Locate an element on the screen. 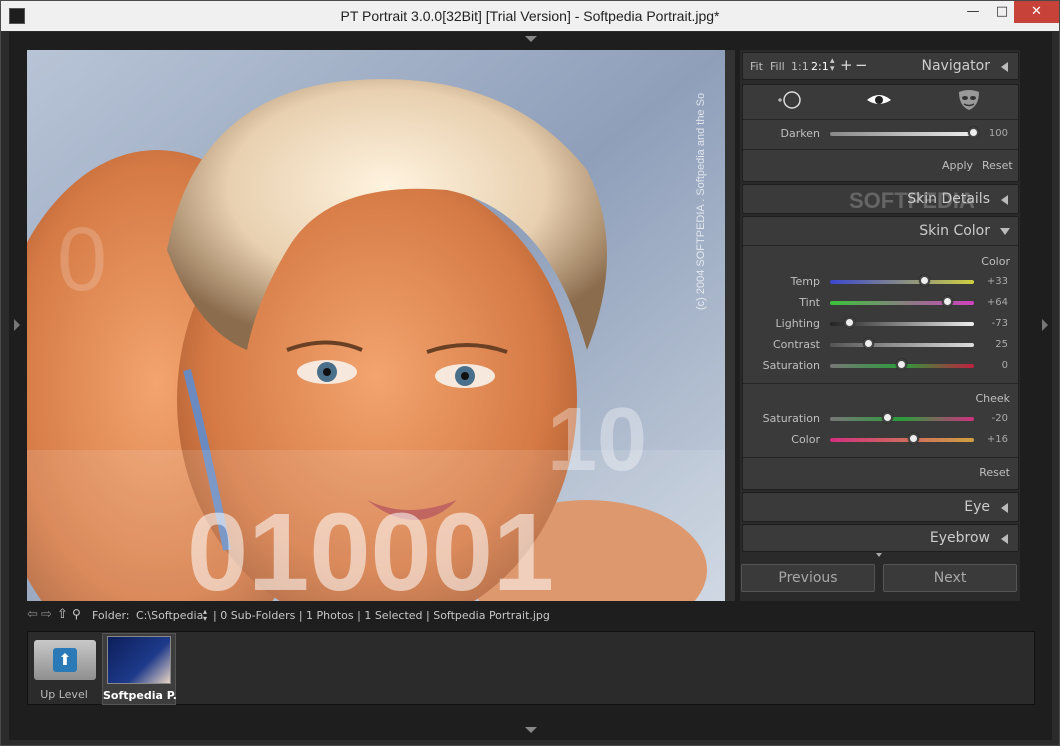 This screenshot has width=1060, height=746. color-contrast-value: 25 is located at coordinates (1001, 344).